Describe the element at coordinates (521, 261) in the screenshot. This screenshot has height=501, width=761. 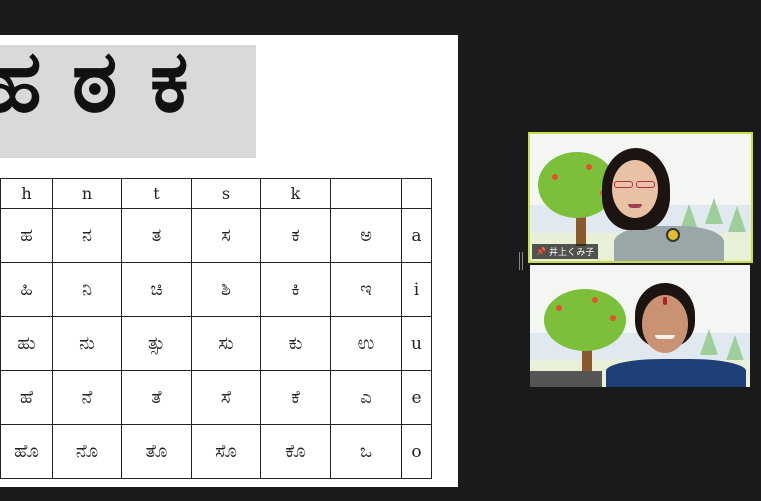
I see `panel-resize-handle` at that location.